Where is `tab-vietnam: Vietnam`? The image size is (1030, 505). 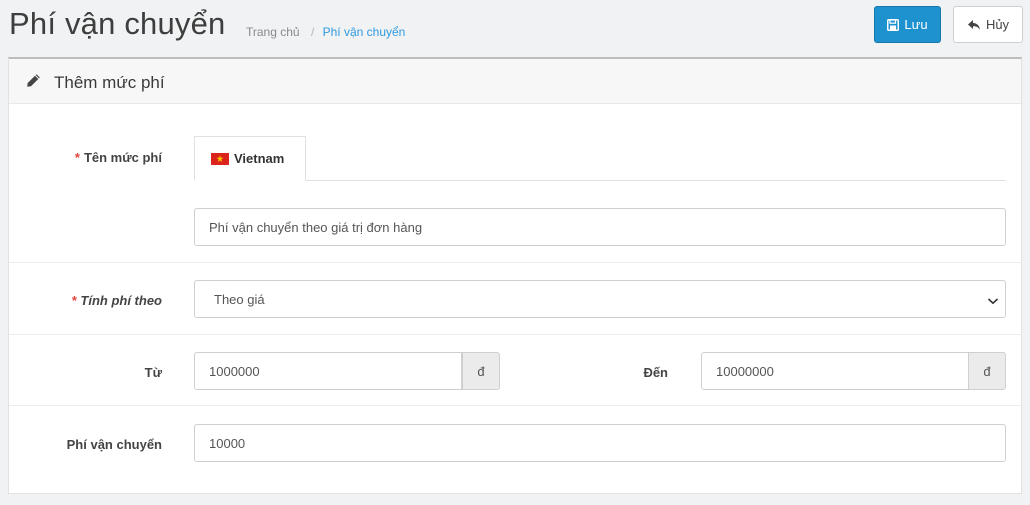
tab-vietnam: Vietnam is located at coordinates (250, 158).